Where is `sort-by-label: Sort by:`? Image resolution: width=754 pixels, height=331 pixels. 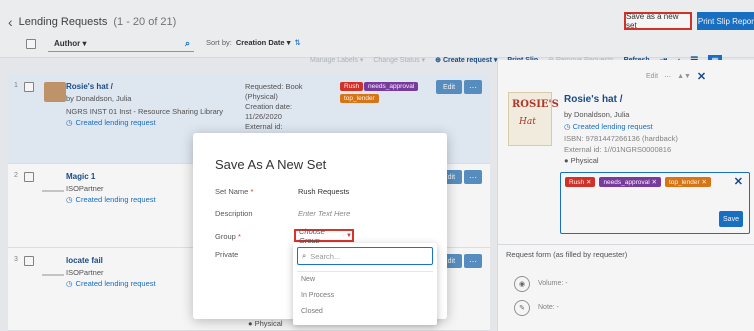
sort-by-label: Sort by: is located at coordinates (219, 42).